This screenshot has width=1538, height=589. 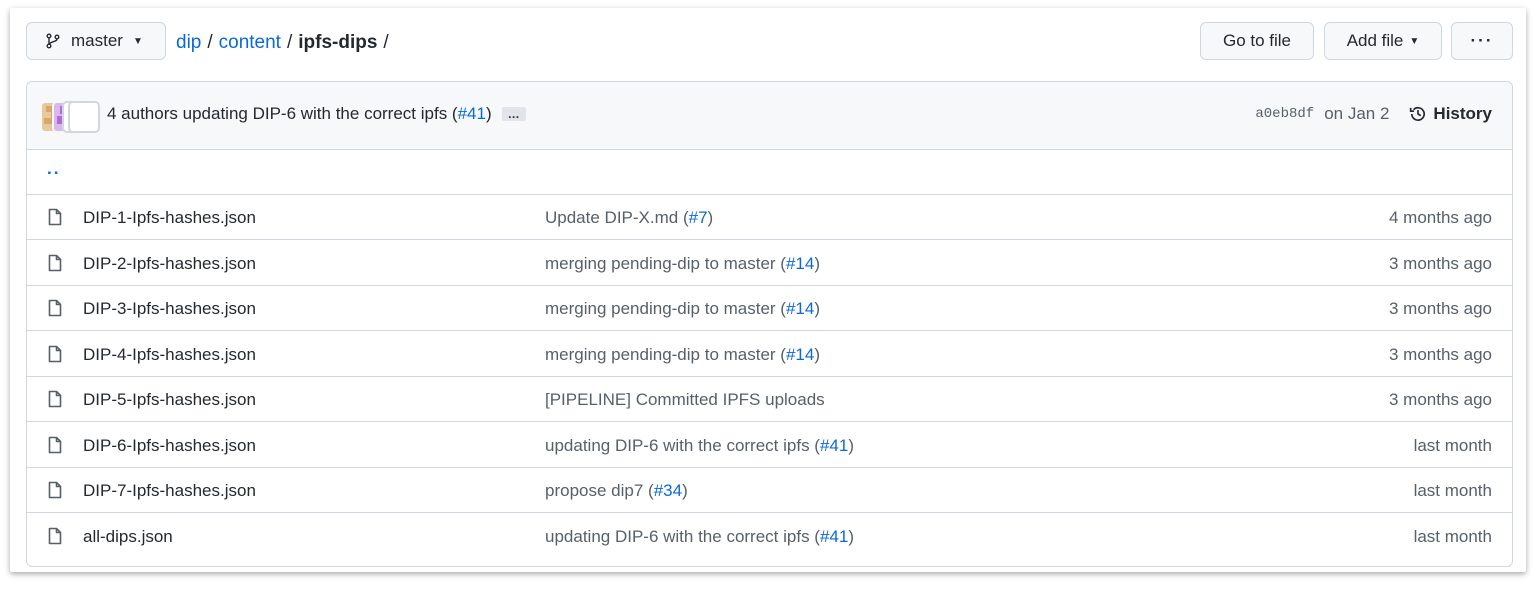 What do you see at coordinates (1357, 113) in the screenshot?
I see `commit-date: on Jan 2` at bounding box center [1357, 113].